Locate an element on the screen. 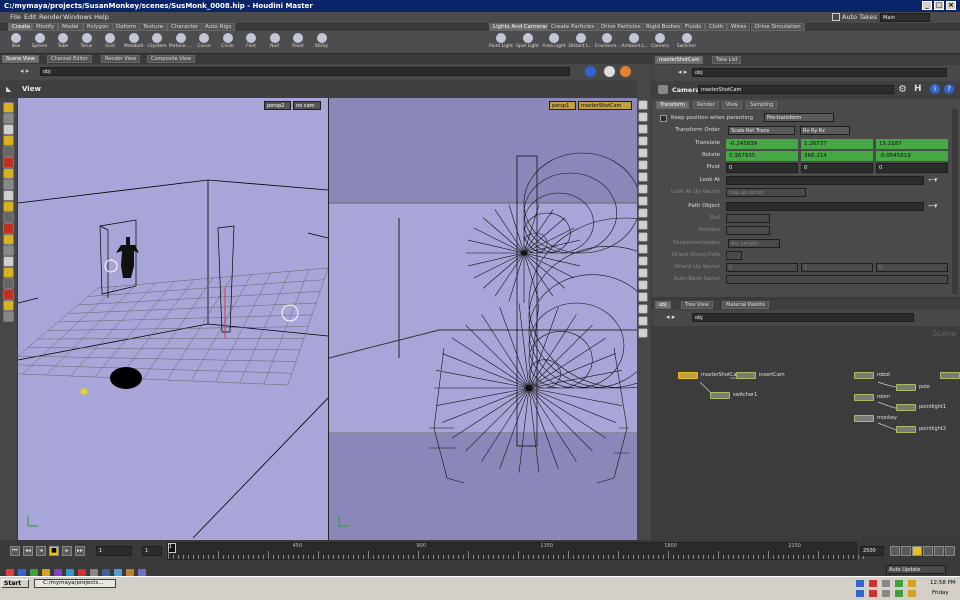 The image size is (960, 600). tab-render-view: Render View is located at coordinates (121, 59).